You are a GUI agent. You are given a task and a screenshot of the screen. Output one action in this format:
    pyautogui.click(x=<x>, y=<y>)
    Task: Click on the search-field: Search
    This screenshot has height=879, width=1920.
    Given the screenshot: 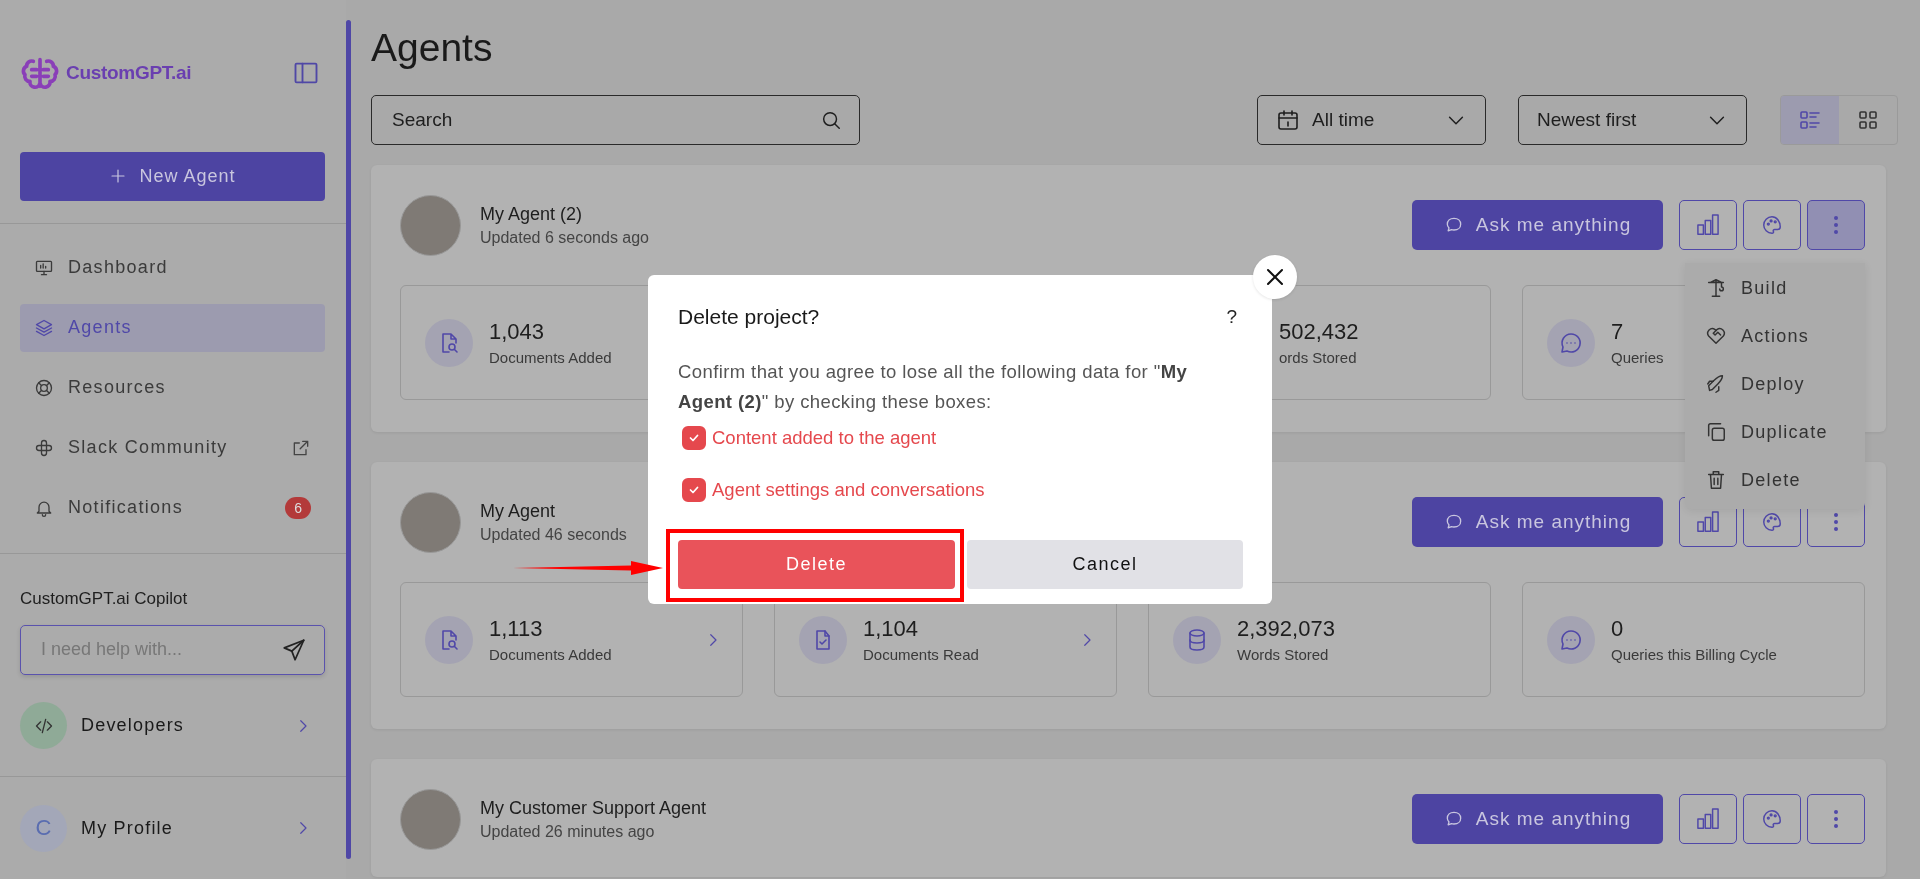 What is the action you would take?
    pyautogui.click(x=615, y=120)
    